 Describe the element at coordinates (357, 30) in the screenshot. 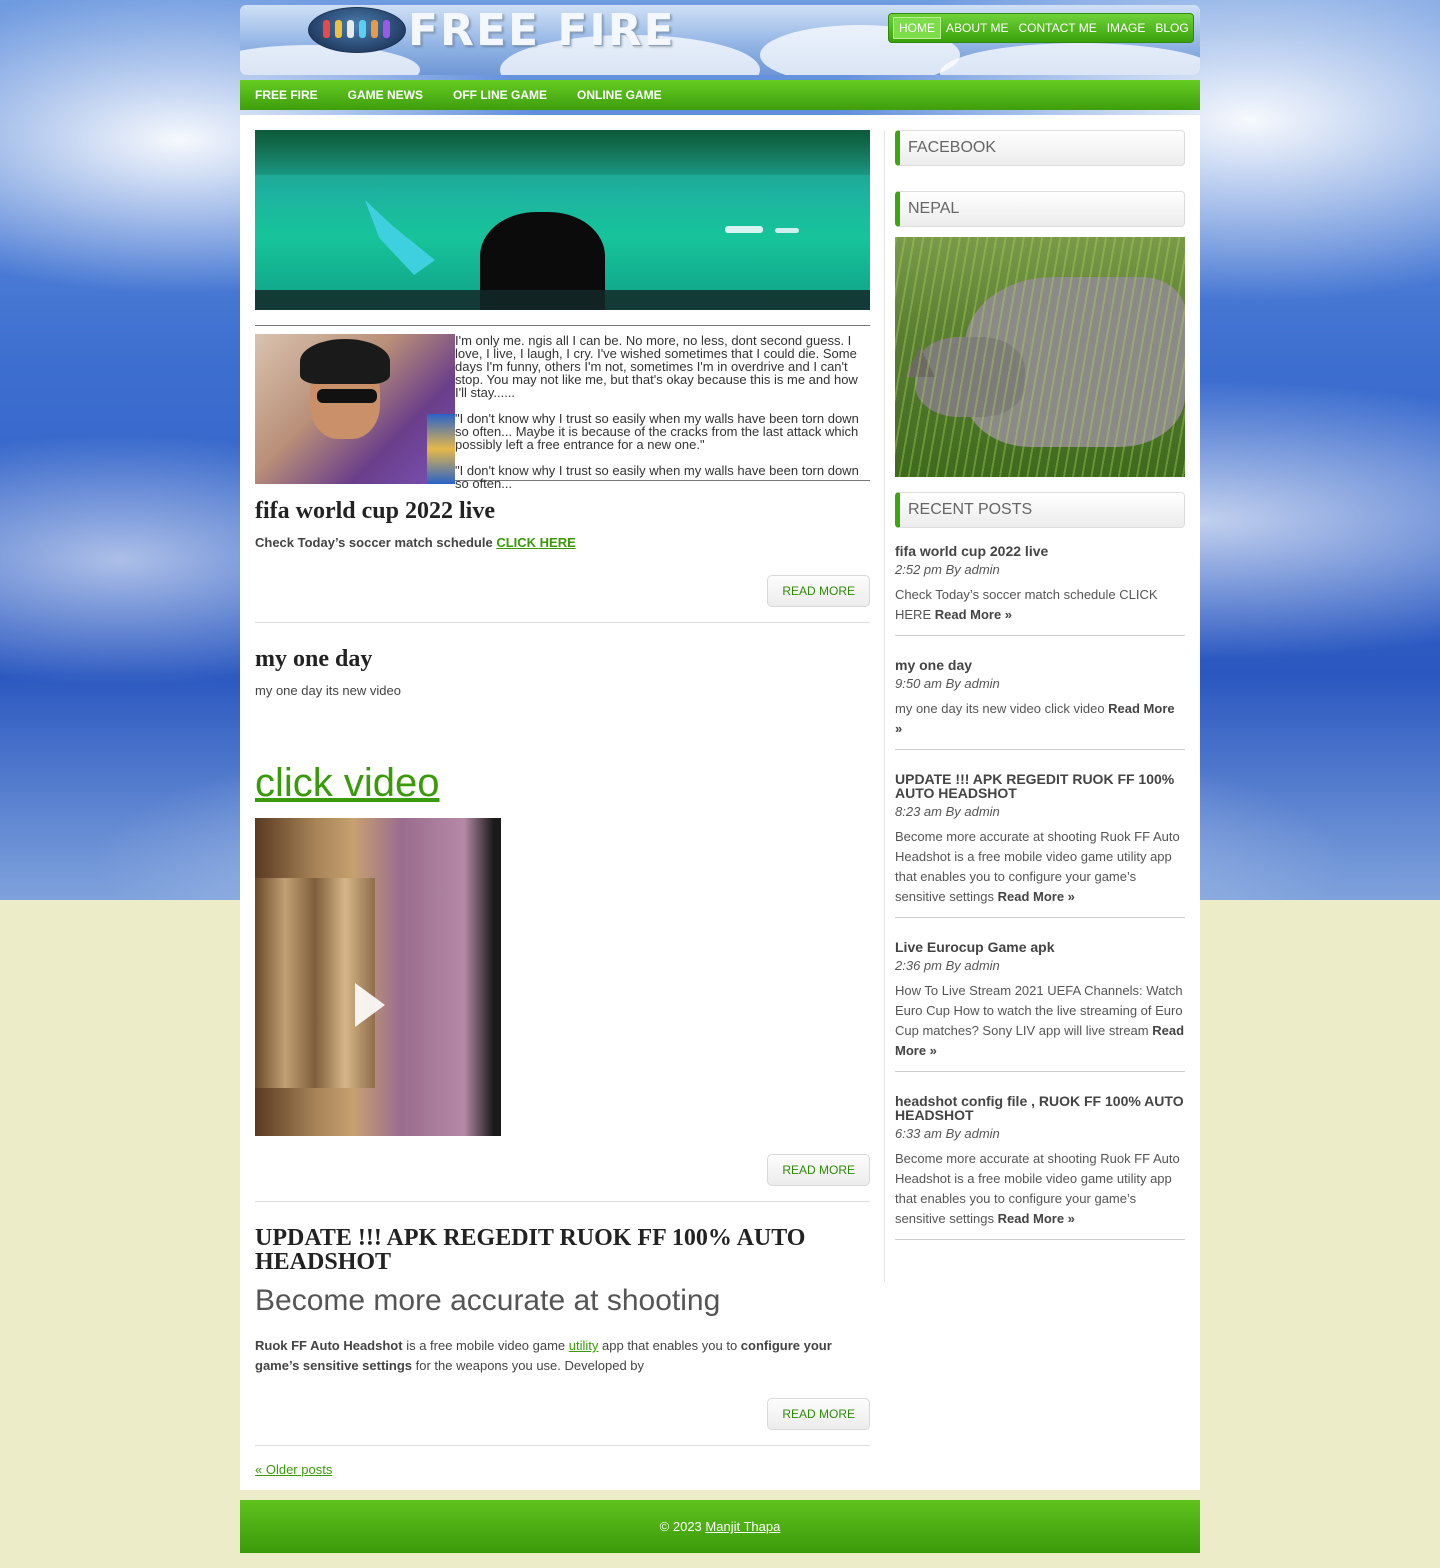

I see `logo-badge-image` at that location.